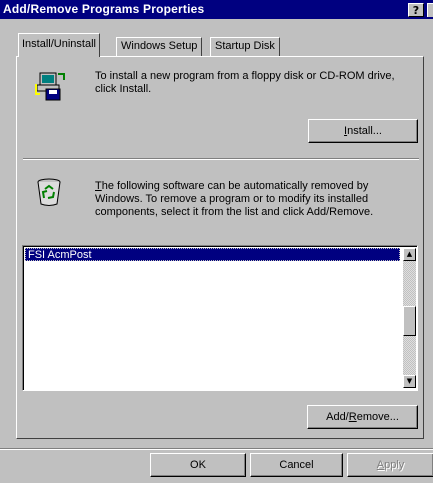  Describe the element at coordinates (409, 254) in the screenshot. I see `scroll-up-button: ▲` at that location.